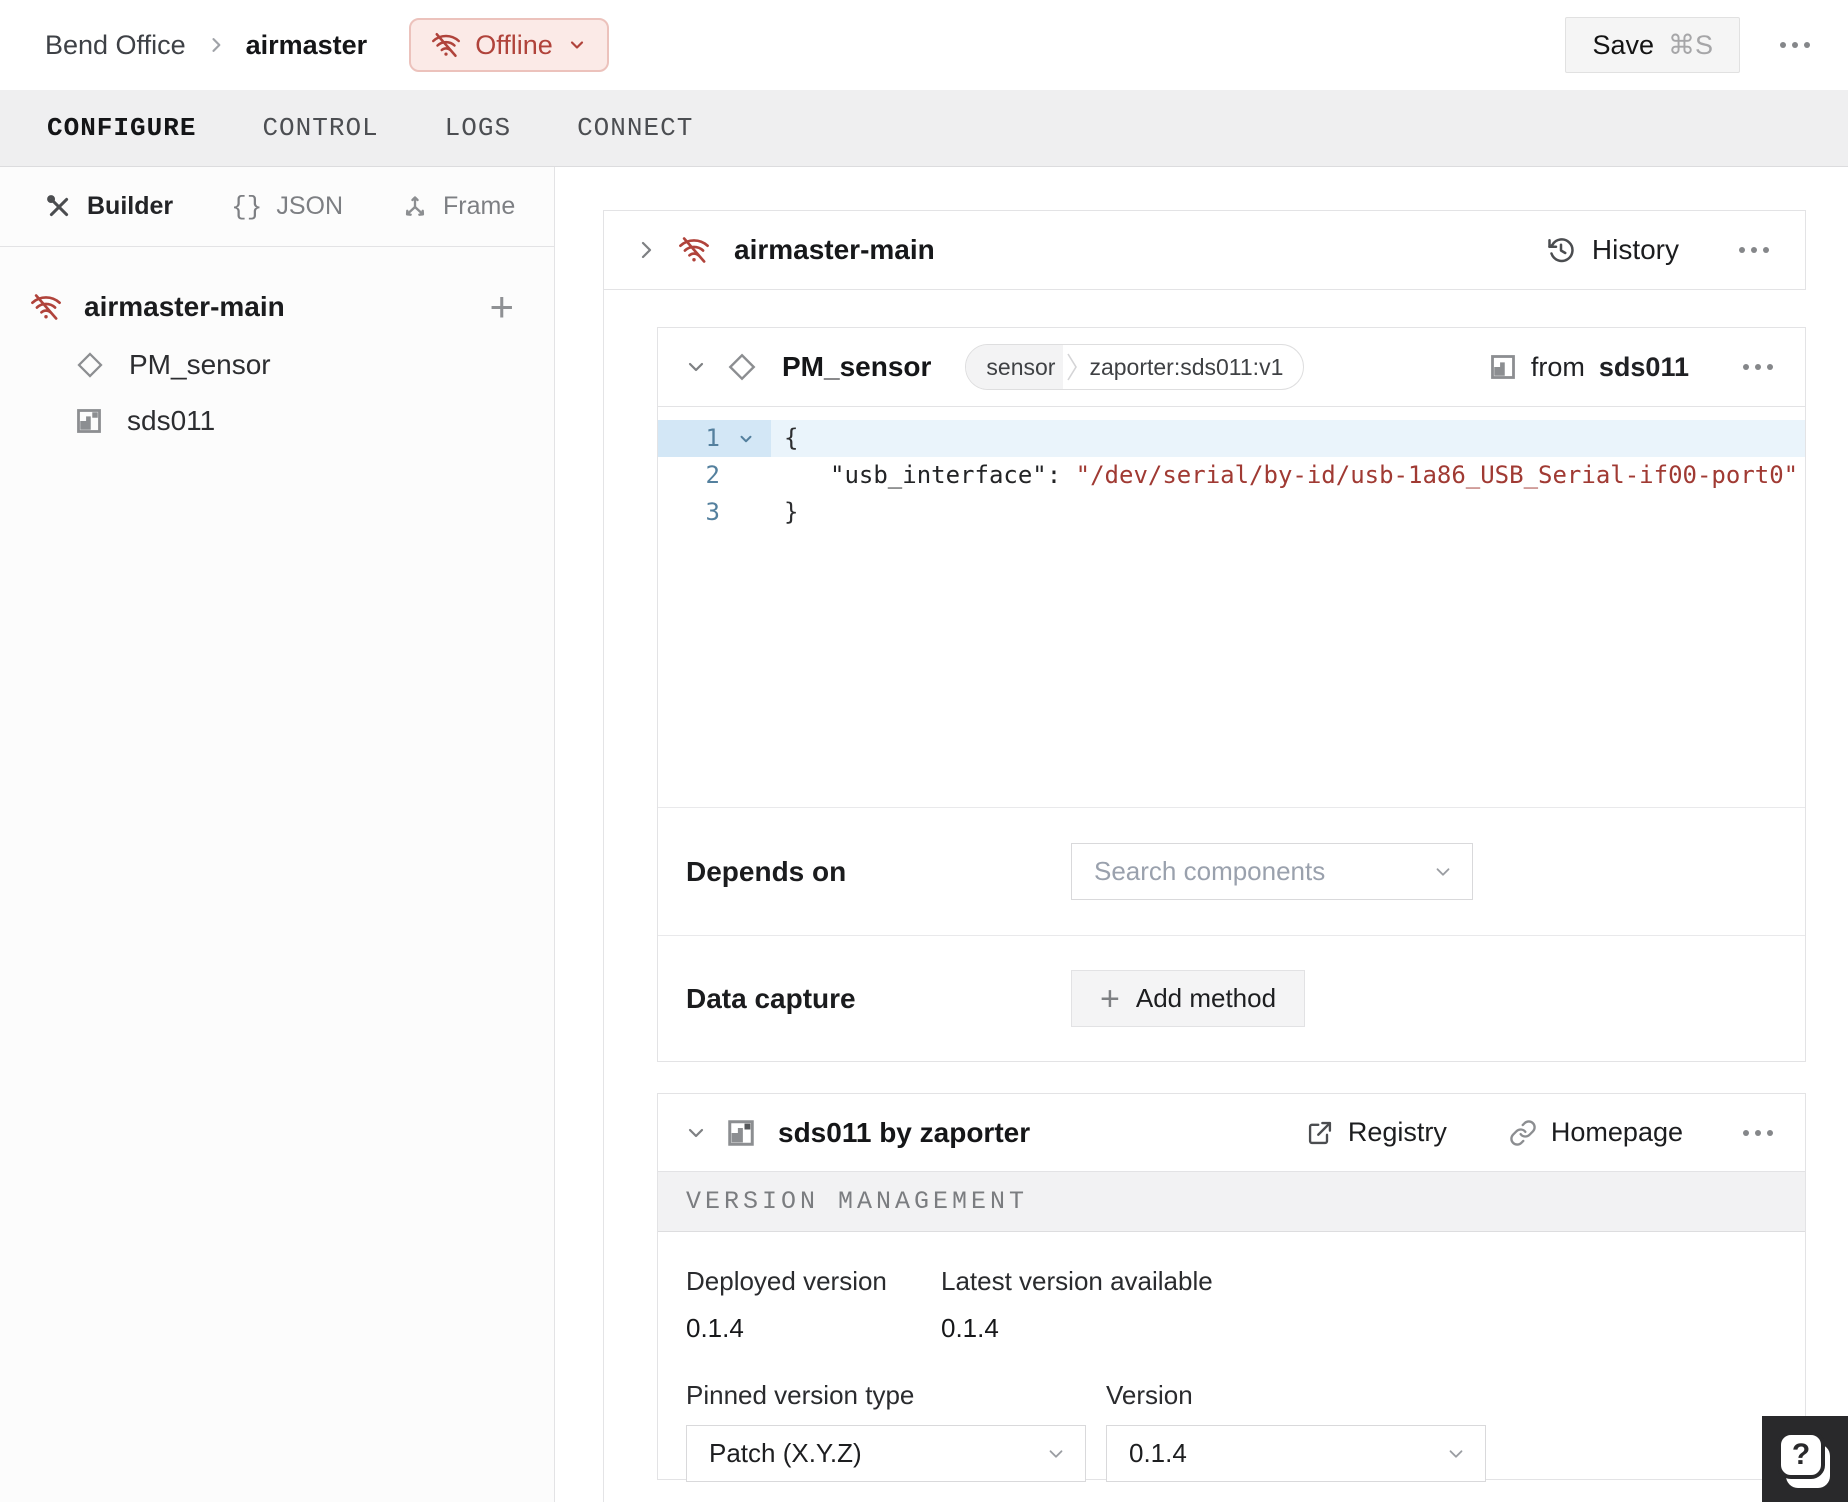  Describe the element at coordinates (1754, 250) in the screenshot. I see `machine-card-menu` at that location.